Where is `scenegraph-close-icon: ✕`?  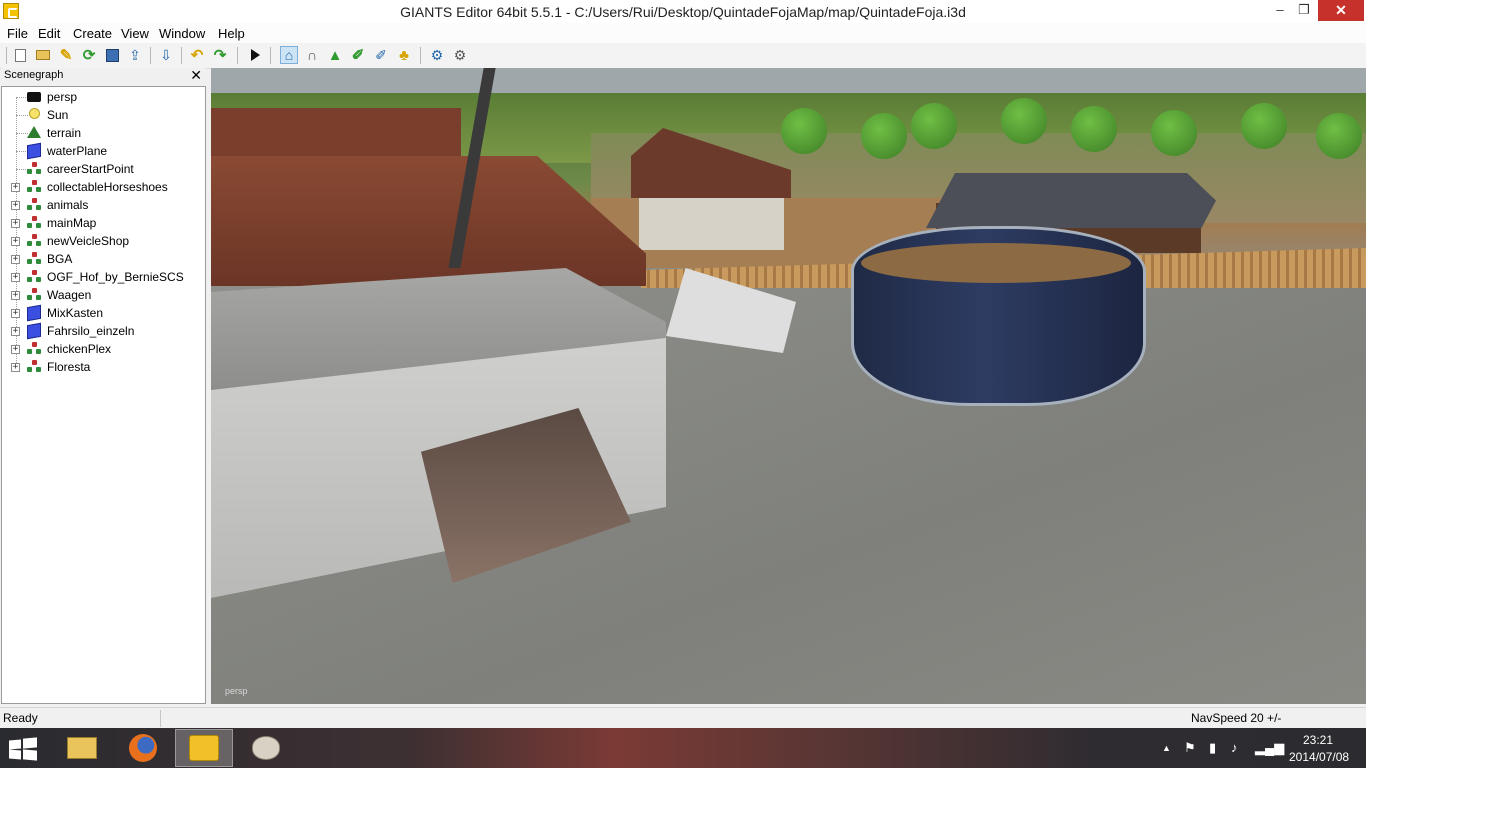 scenegraph-close-icon: ✕ is located at coordinates (196, 75).